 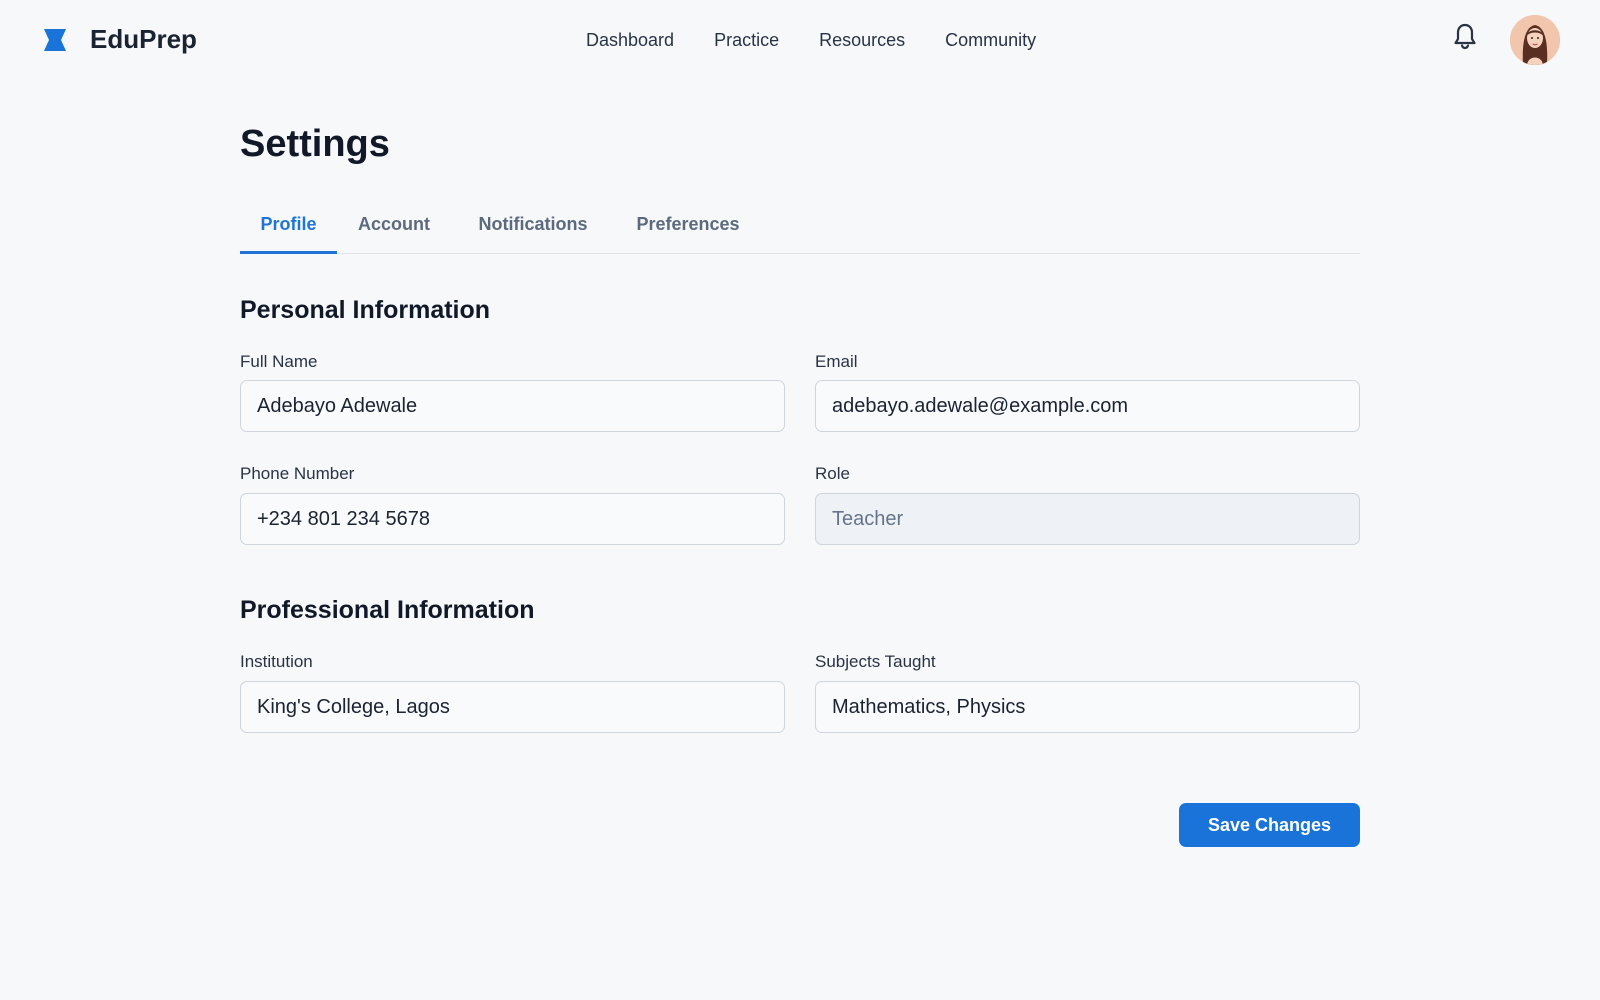 I want to click on nav-resources: Resources, so click(x=862, y=40).